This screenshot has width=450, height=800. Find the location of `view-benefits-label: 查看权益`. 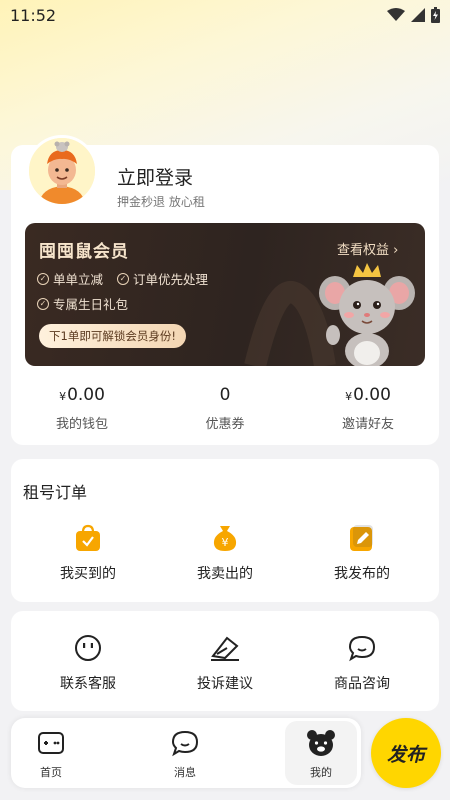

view-benefits-label: 查看权益 is located at coordinates (363, 250).